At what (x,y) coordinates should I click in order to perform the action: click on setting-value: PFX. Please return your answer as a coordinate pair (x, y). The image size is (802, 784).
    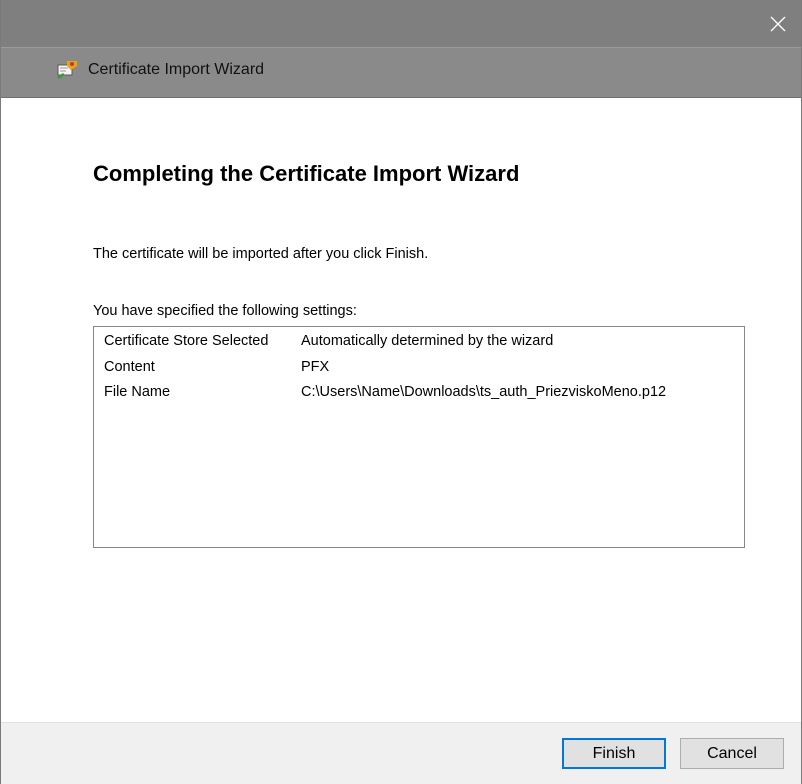
    Looking at the image, I should click on (315, 367).